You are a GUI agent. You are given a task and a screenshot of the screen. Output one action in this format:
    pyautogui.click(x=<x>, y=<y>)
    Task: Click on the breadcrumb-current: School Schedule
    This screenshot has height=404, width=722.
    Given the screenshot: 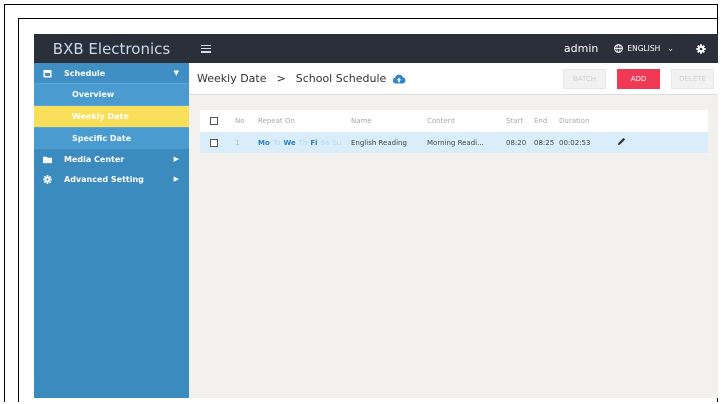 What is the action you would take?
    pyautogui.click(x=341, y=78)
    